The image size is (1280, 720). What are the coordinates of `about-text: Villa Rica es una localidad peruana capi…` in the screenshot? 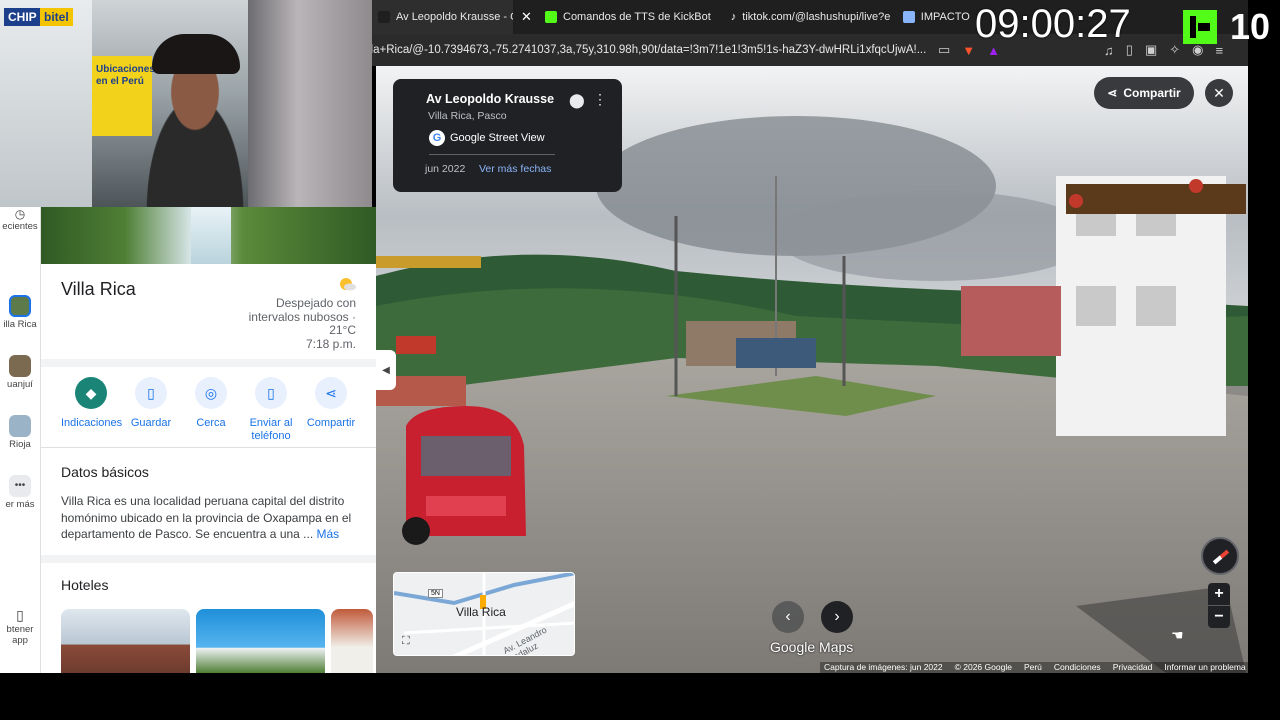 It's located at (211, 518).